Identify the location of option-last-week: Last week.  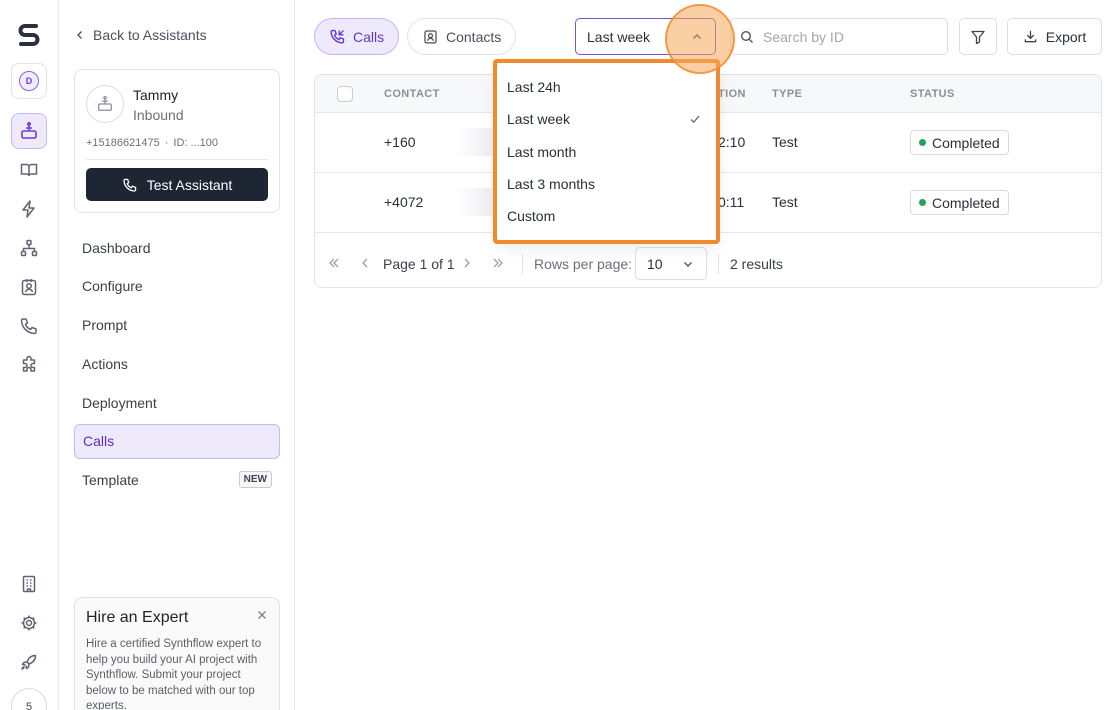
(607, 119).